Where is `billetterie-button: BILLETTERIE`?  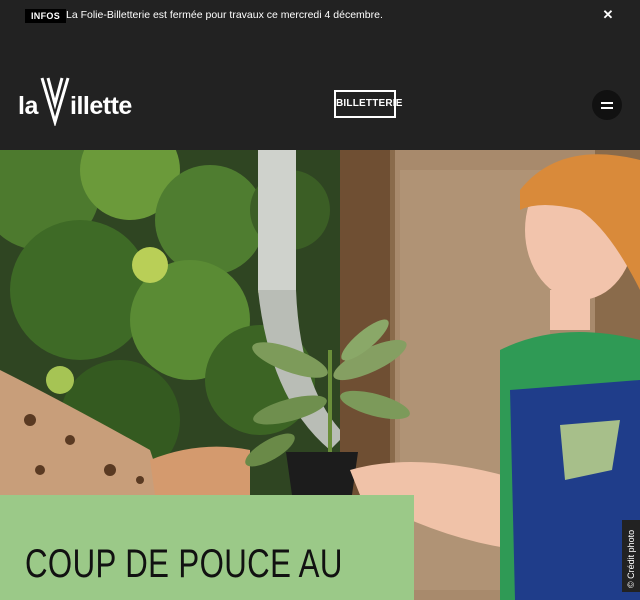
billetterie-button: BILLETTERIE is located at coordinates (368, 104).